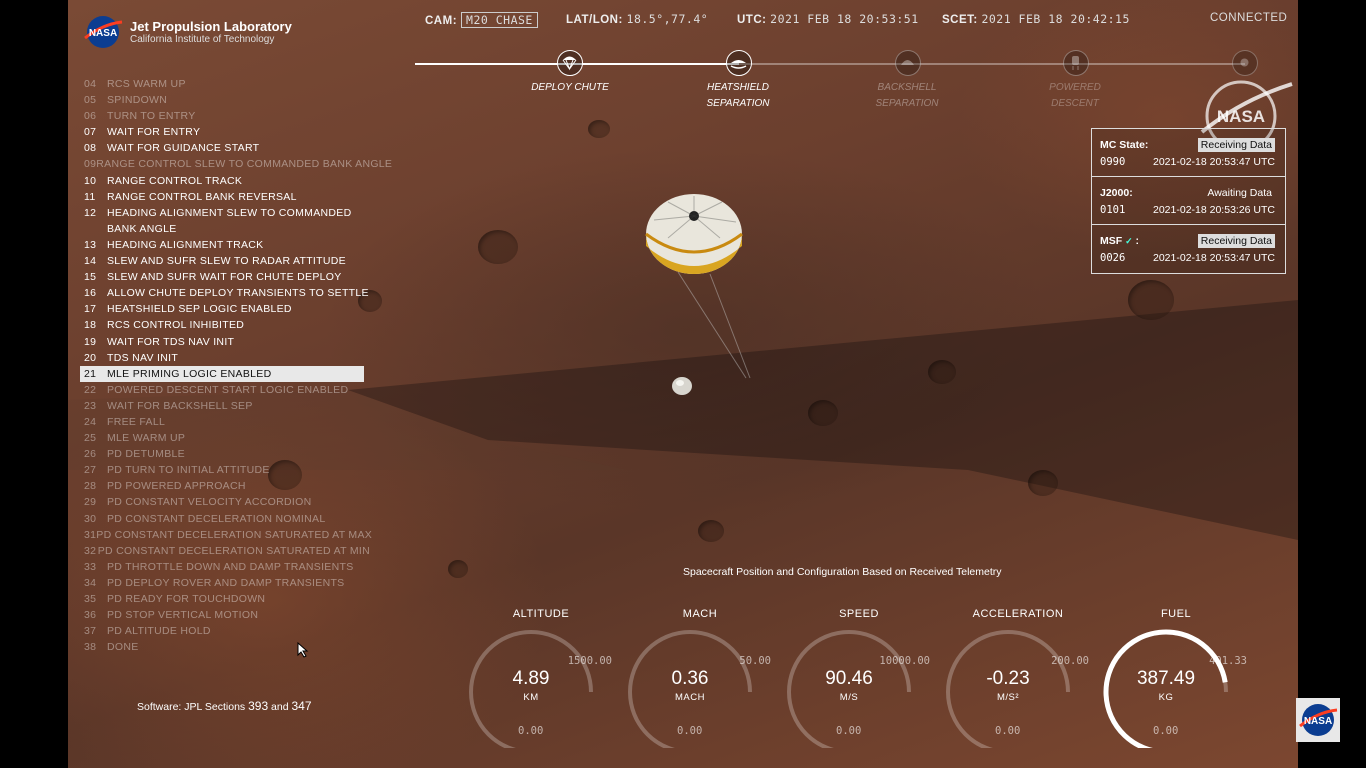 The width and height of the screenshot is (1366, 768). I want to click on event-number: 05, so click(90, 100).